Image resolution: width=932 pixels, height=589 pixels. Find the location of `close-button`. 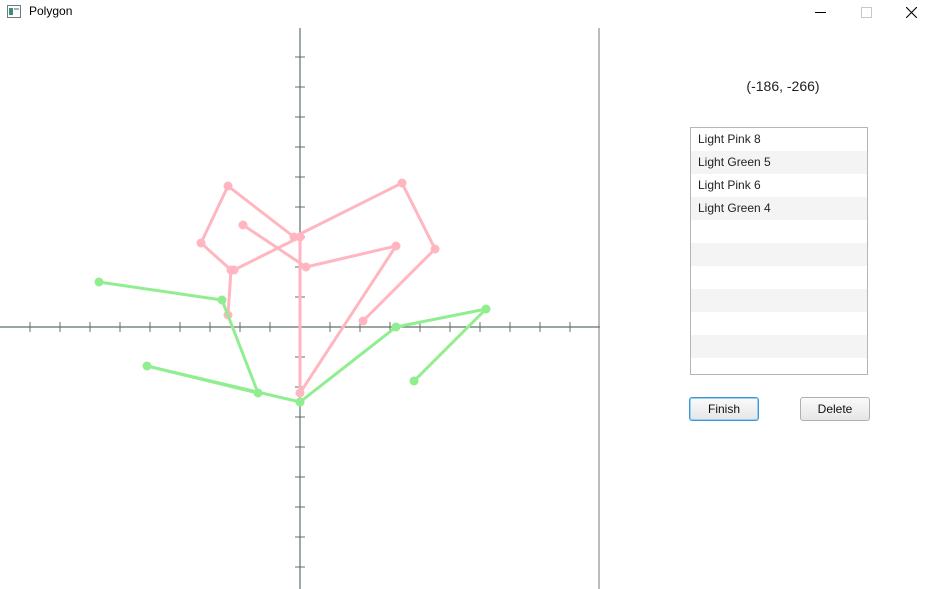

close-button is located at coordinates (910, 12).